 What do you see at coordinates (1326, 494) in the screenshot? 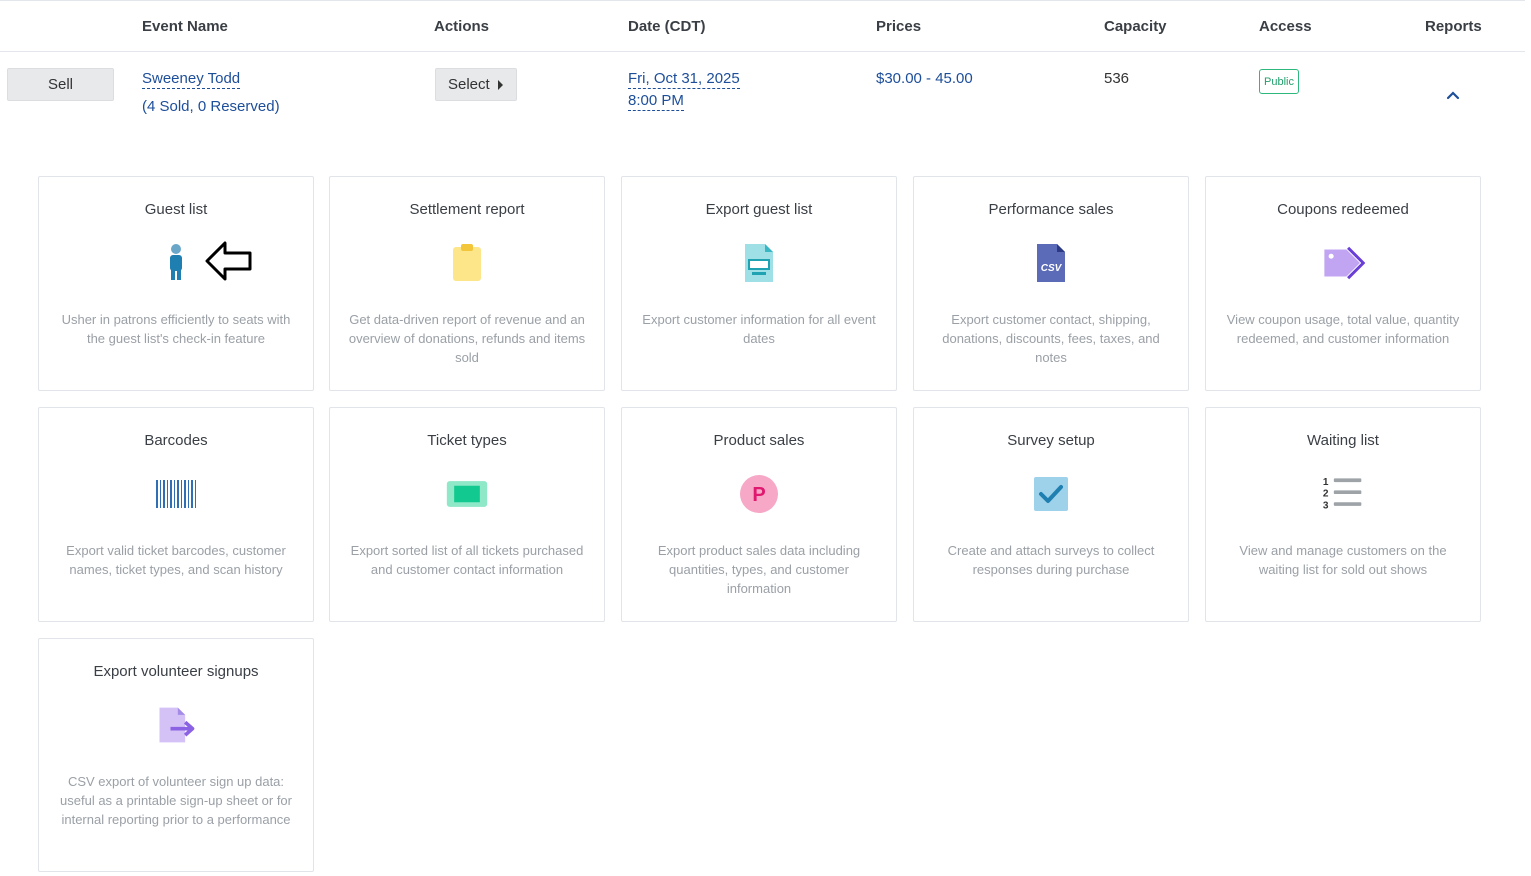
I see `svg-text: 2` at bounding box center [1326, 494].